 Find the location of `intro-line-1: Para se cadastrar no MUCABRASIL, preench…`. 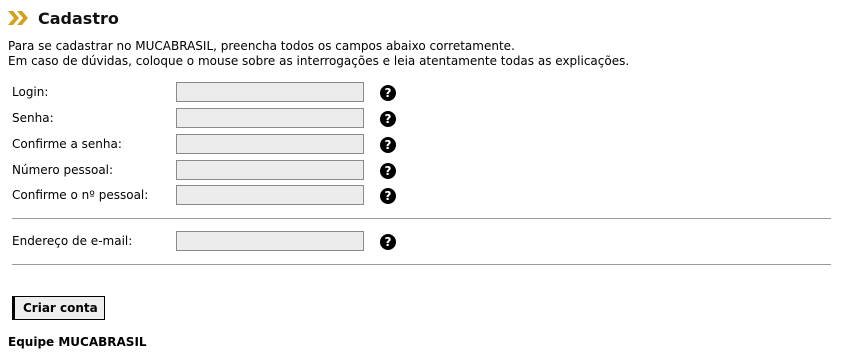

intro-line-1: Para se cadastrar no MUCABRASIL, preench… is located at coordinates (261, 46).